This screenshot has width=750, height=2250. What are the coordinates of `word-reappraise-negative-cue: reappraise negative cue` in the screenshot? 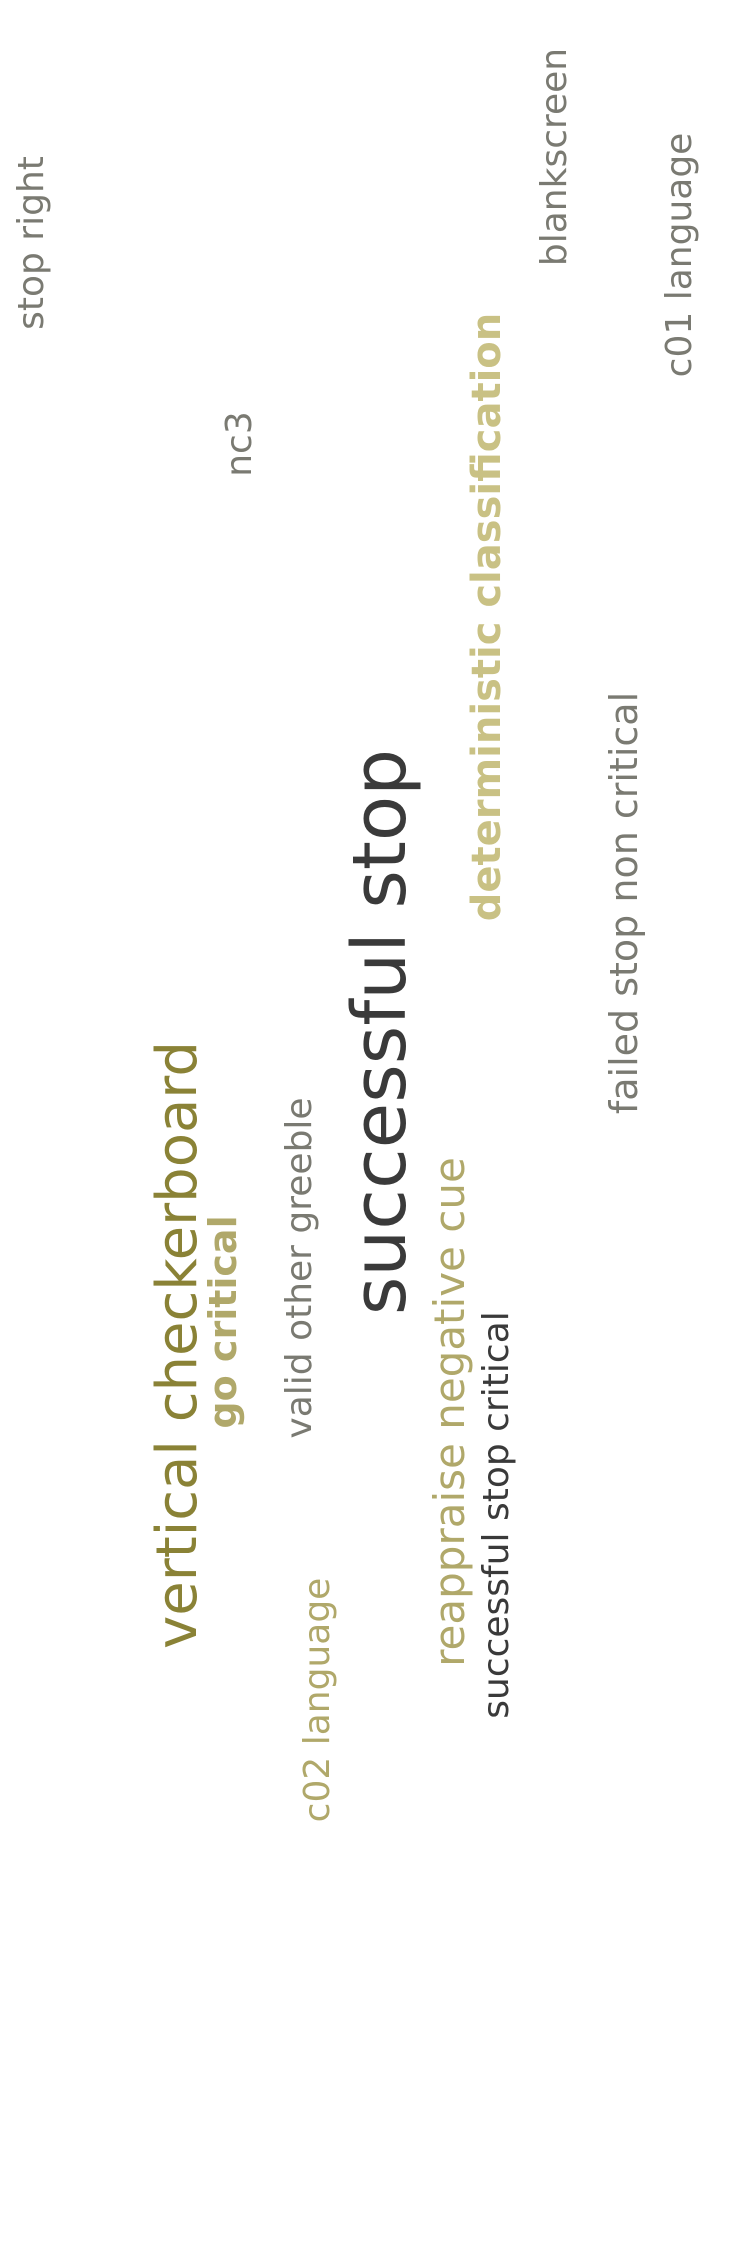 It's located at (449, 1412).